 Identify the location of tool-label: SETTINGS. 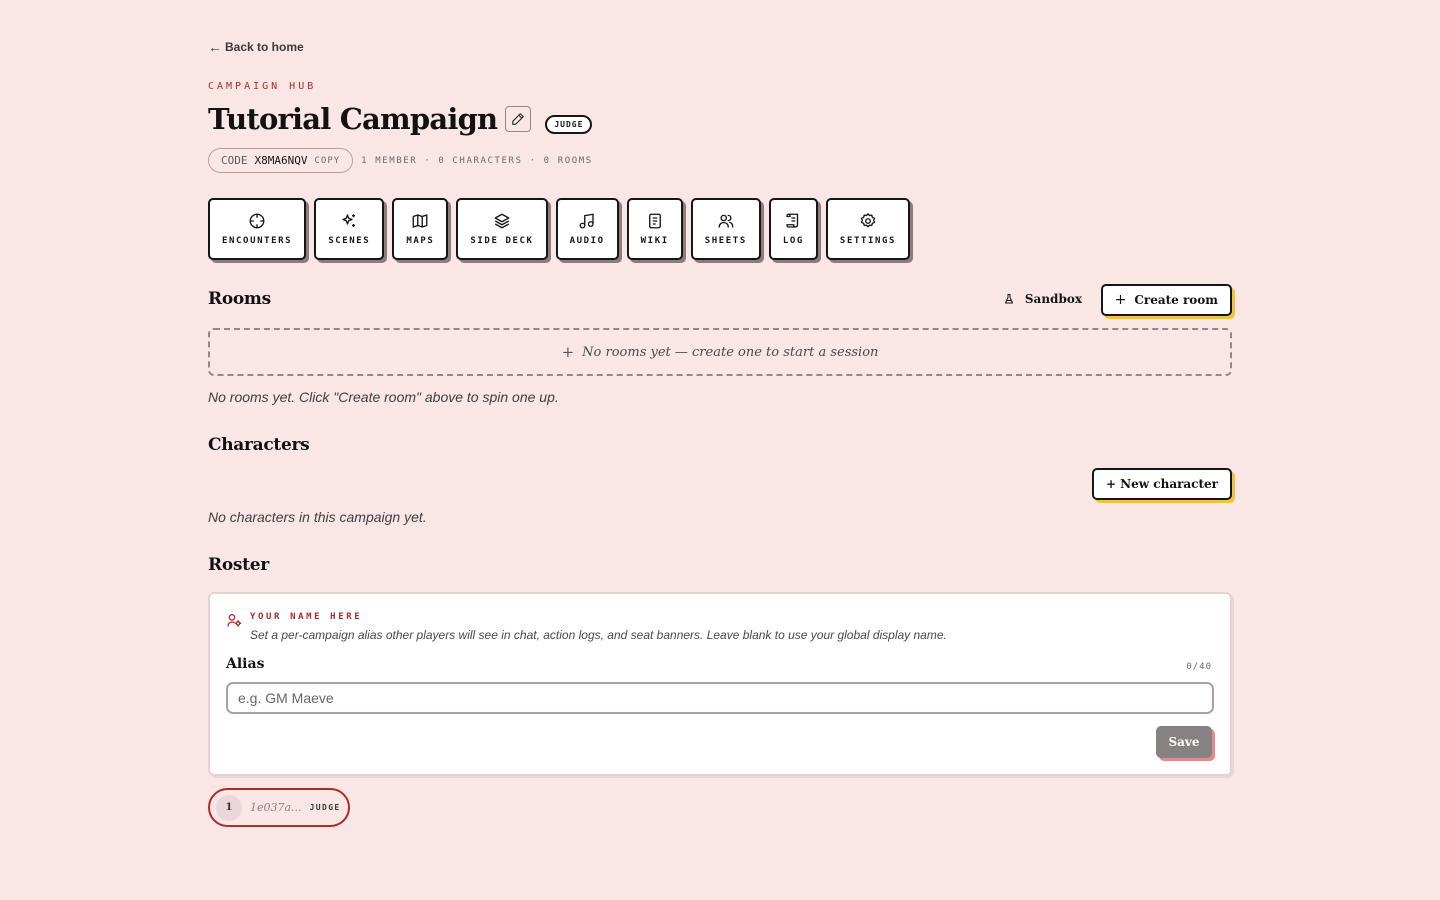
(868, 241).